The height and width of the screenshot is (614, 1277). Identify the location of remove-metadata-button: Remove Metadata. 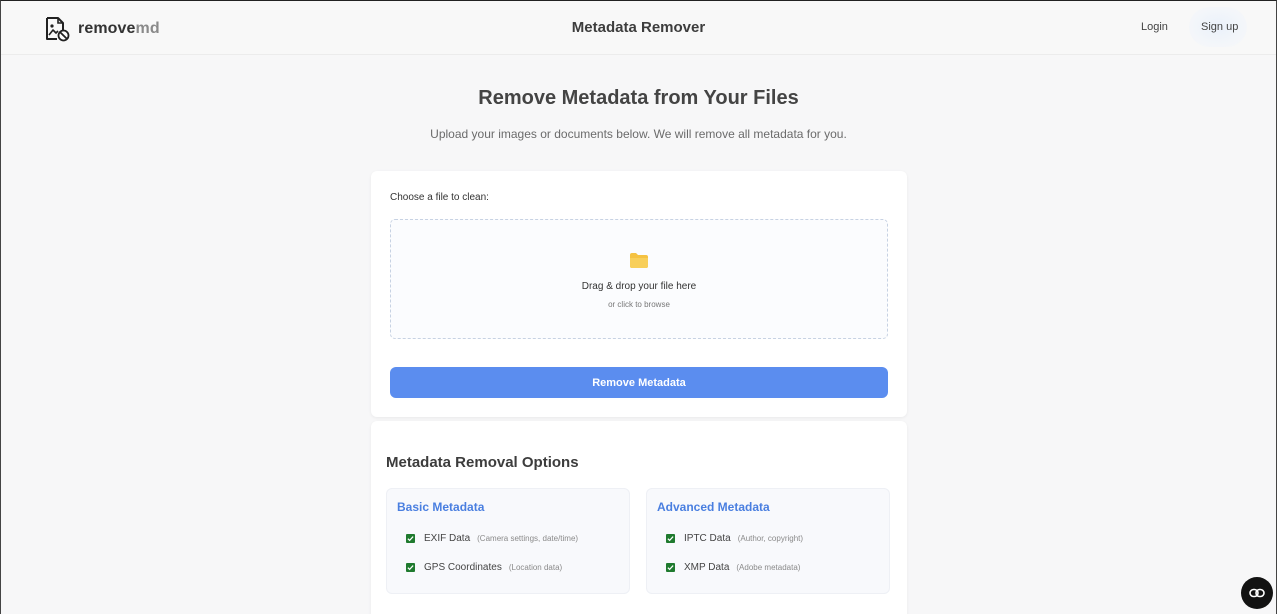
(639, 382).